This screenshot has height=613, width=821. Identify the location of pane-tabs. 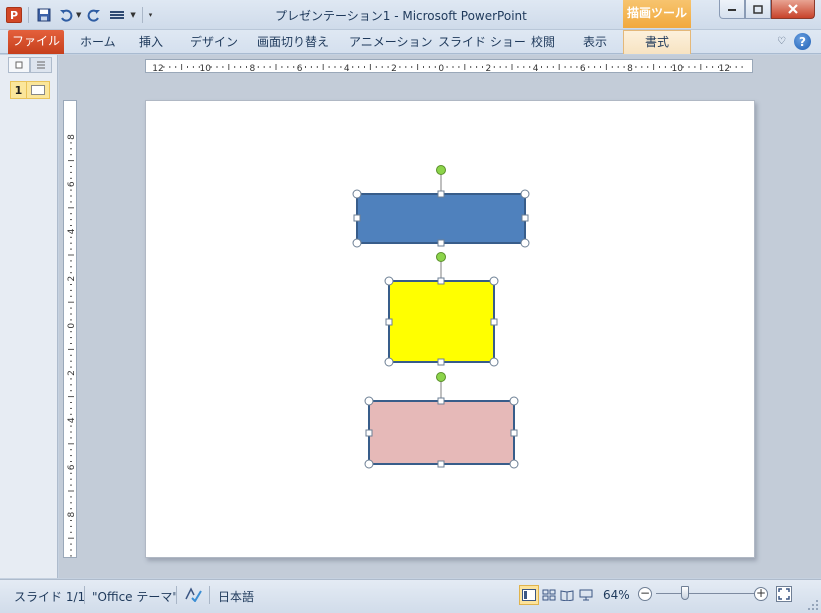
(30, 65).